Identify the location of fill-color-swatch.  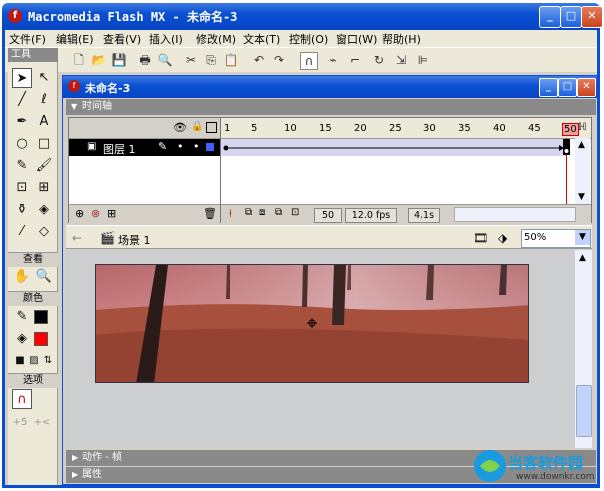
(41, 339).